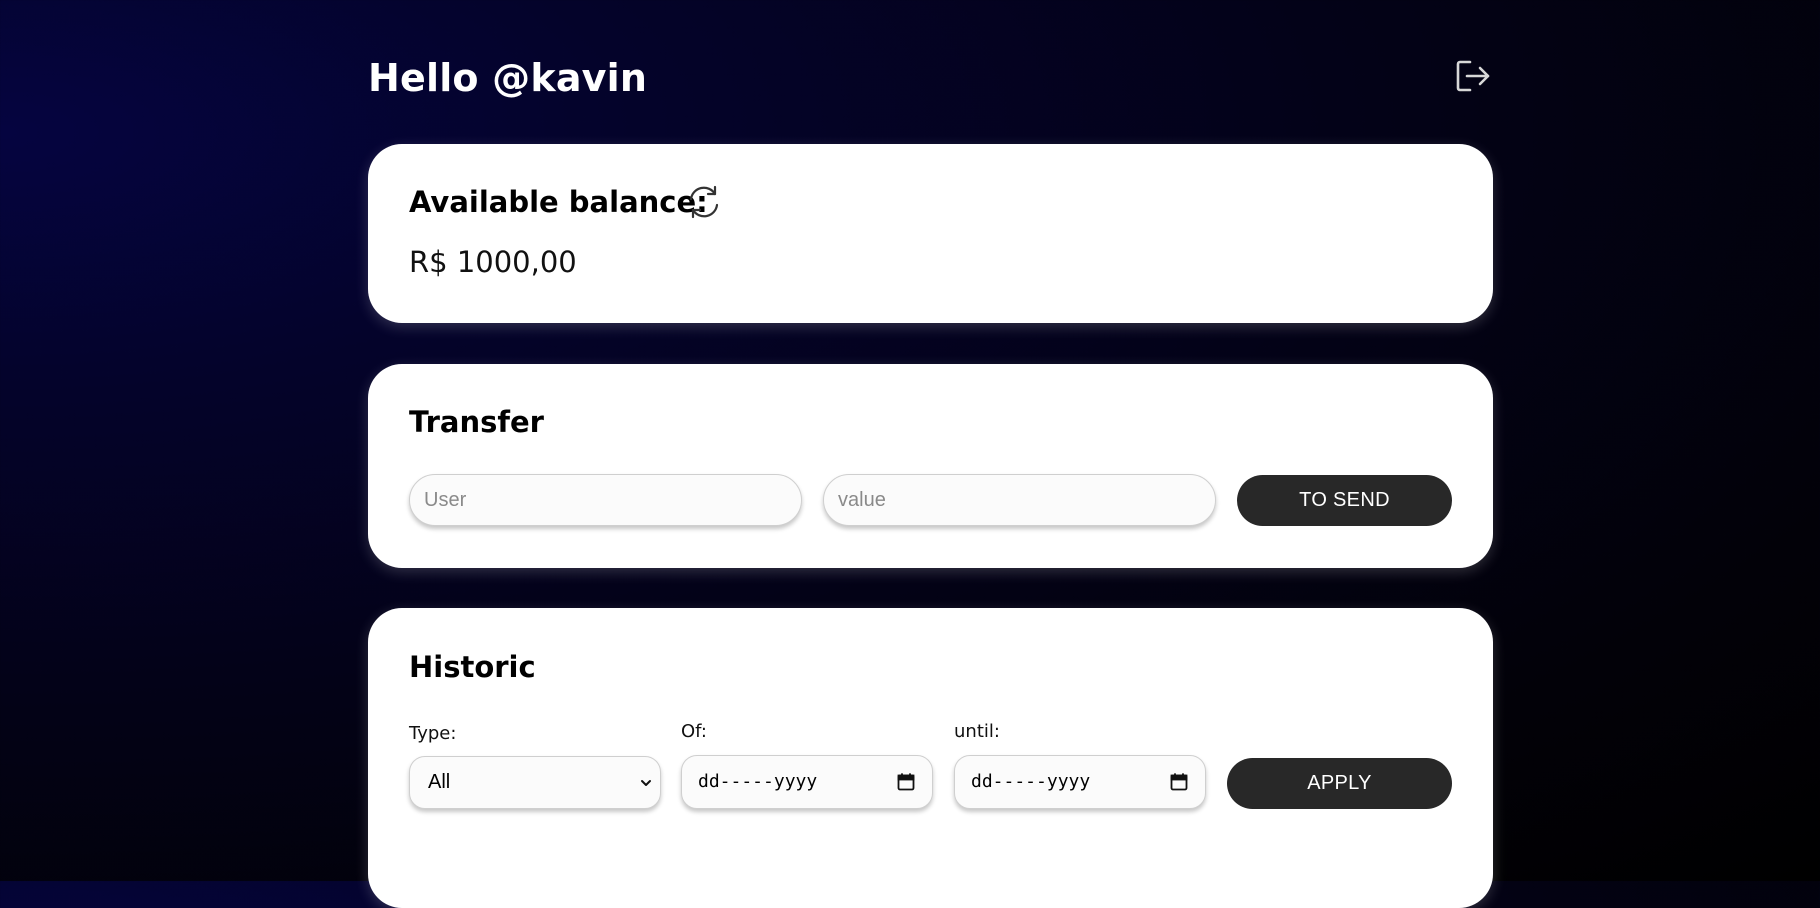 Image resolution: width=1820 pixels, height=908 pixels. Describe the element at coordinates (433, 733) in the screenshot. I see `type-label: Type:` at that location.